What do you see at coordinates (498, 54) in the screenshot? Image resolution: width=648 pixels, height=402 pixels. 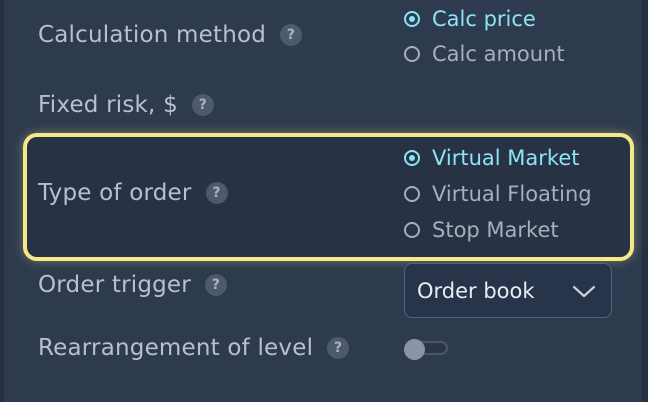 I see `calc-amount-label: Calc amount` at bounding box center [498, 54].